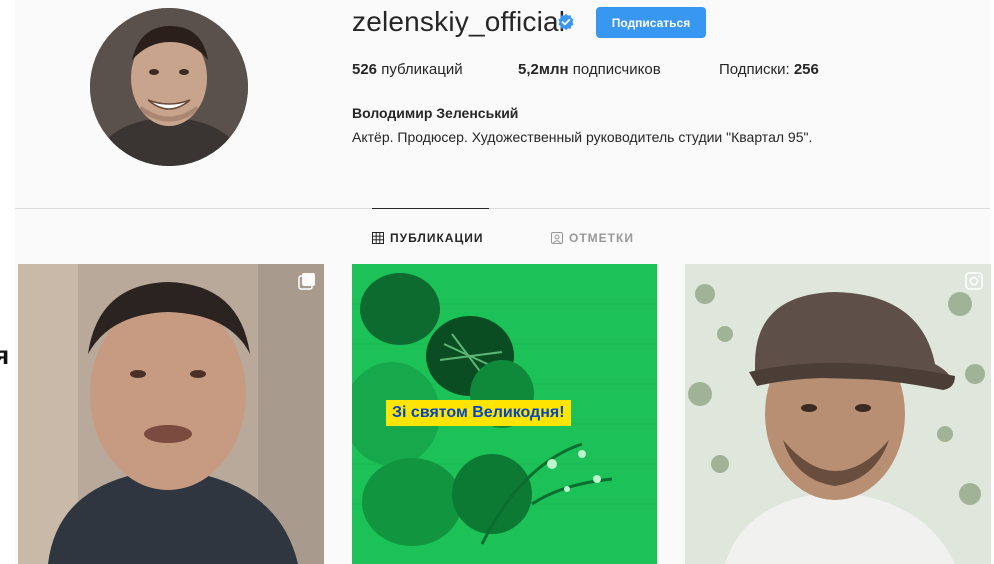 The width and height of the screenshot is (994, 564). I want to click on video-icon, so click(974, 281).